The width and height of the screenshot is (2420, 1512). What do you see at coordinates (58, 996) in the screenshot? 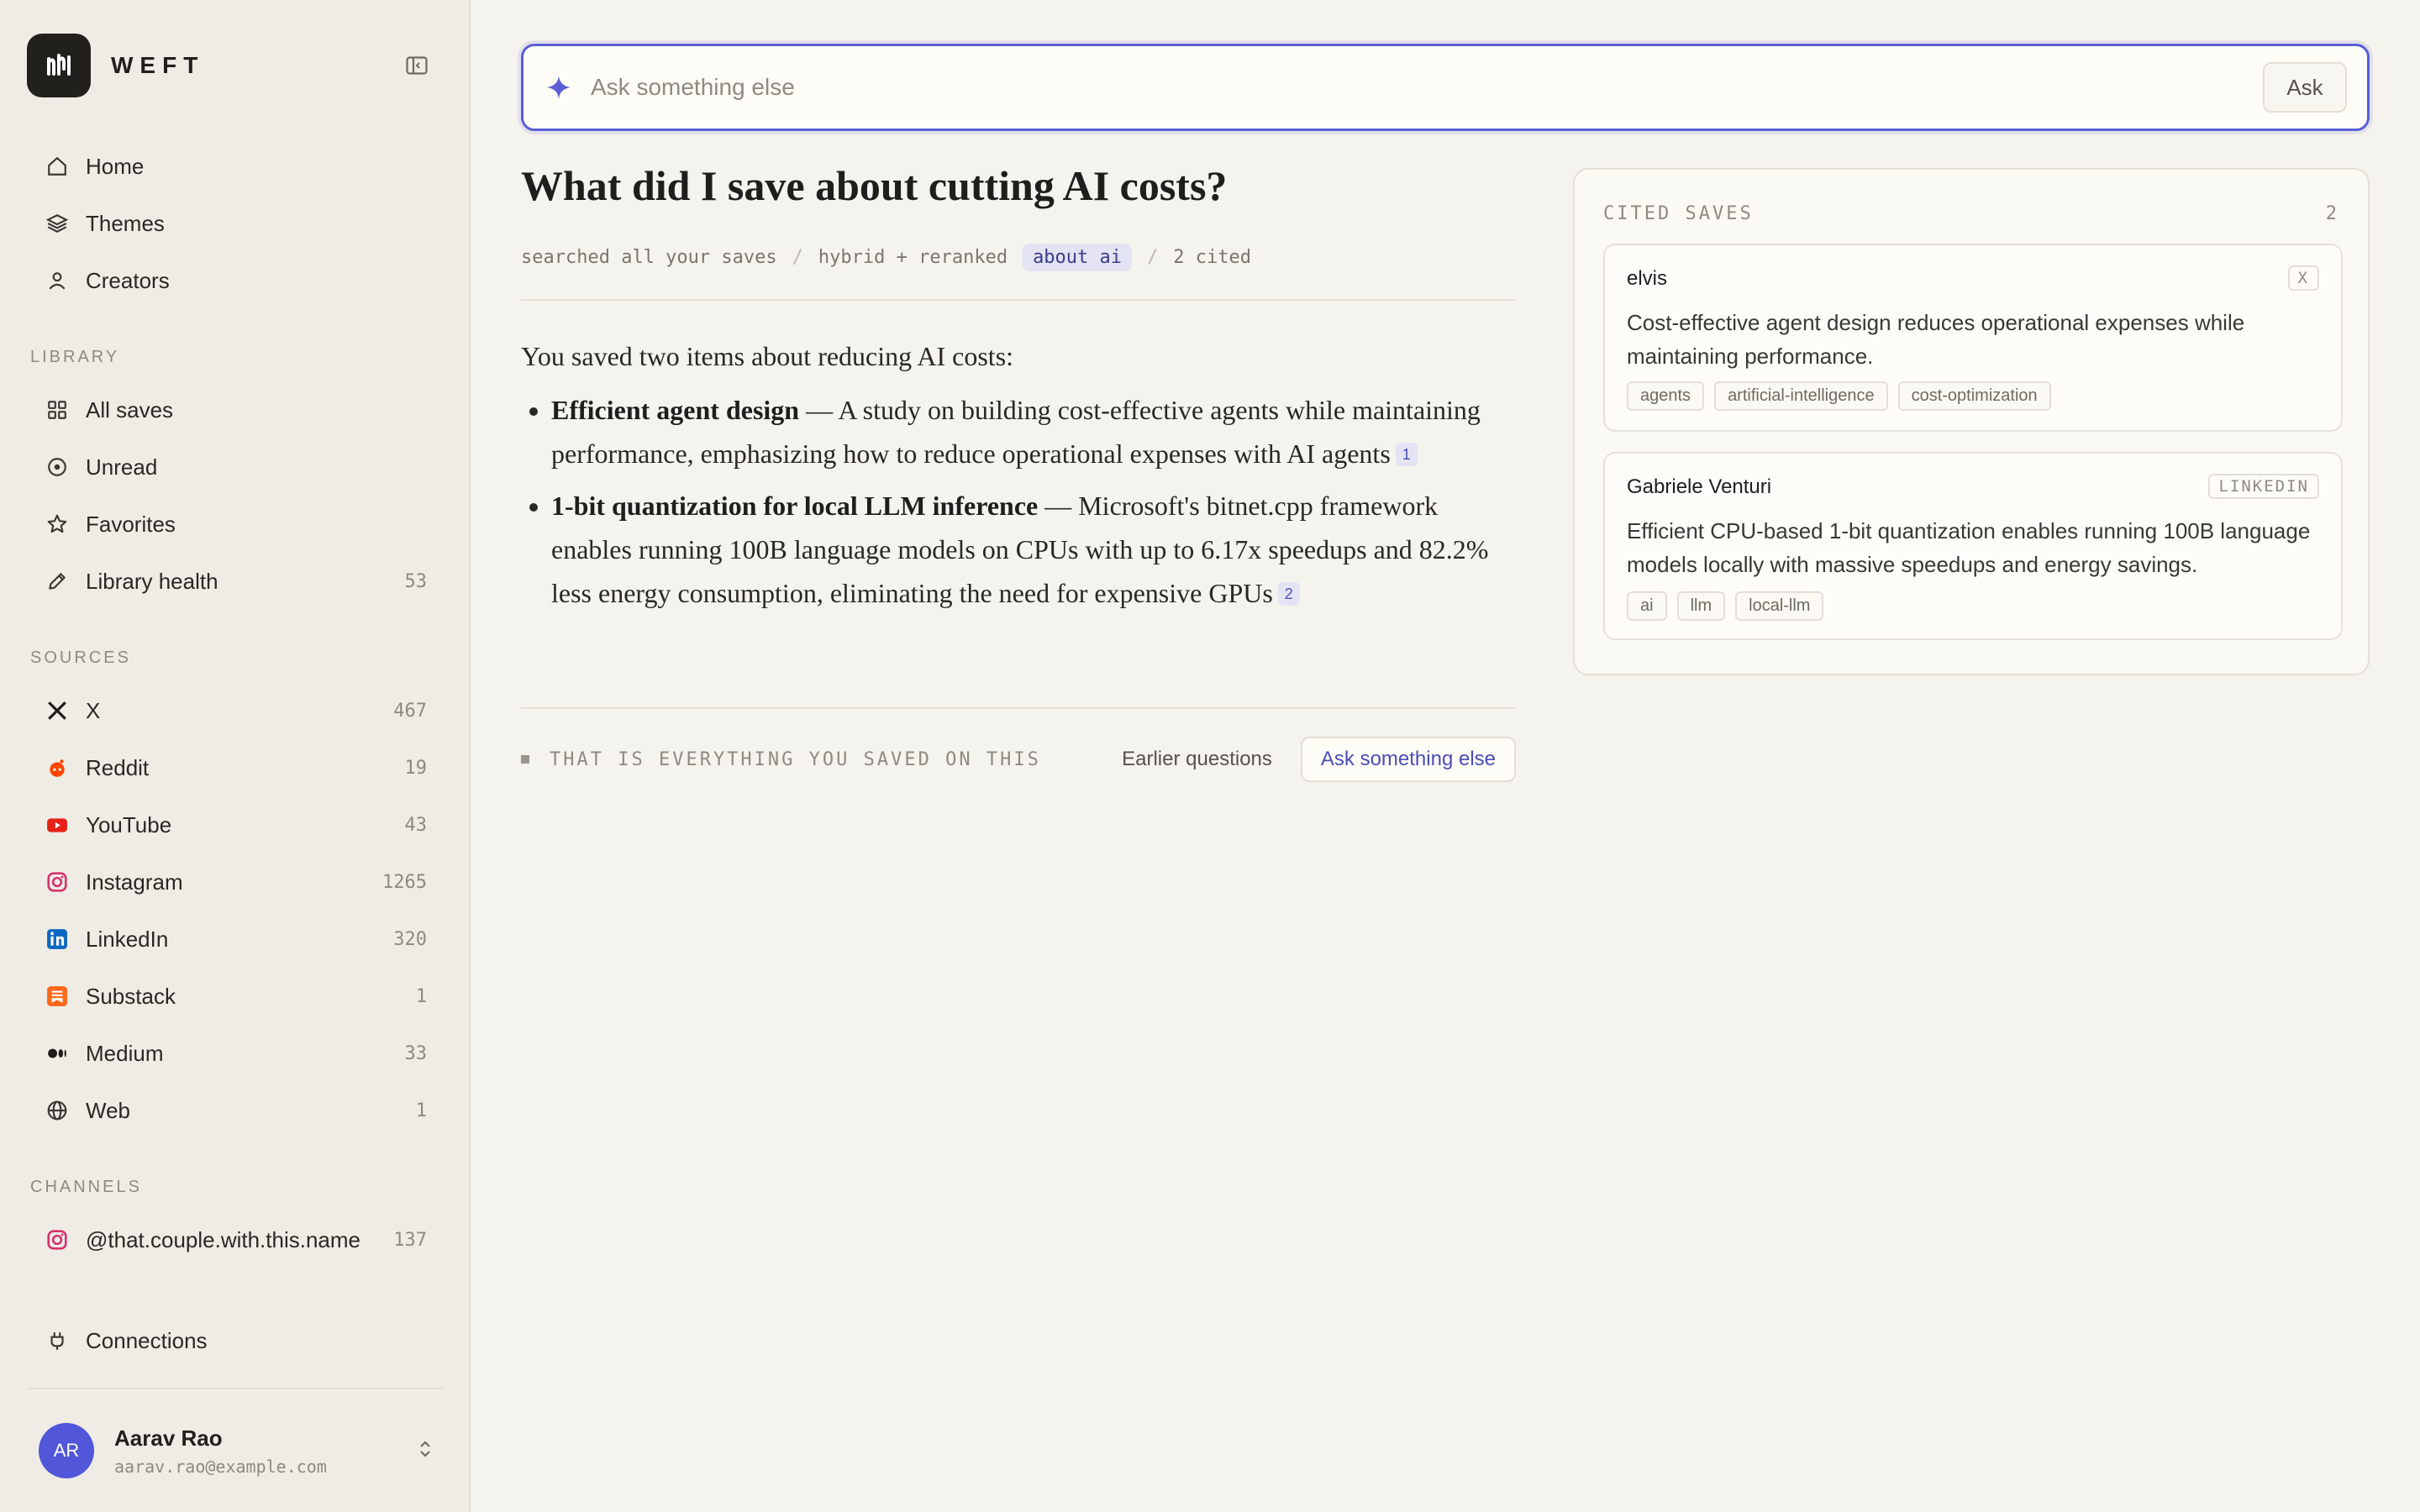
I see `substack-icon` at bounding box center [58, 996].